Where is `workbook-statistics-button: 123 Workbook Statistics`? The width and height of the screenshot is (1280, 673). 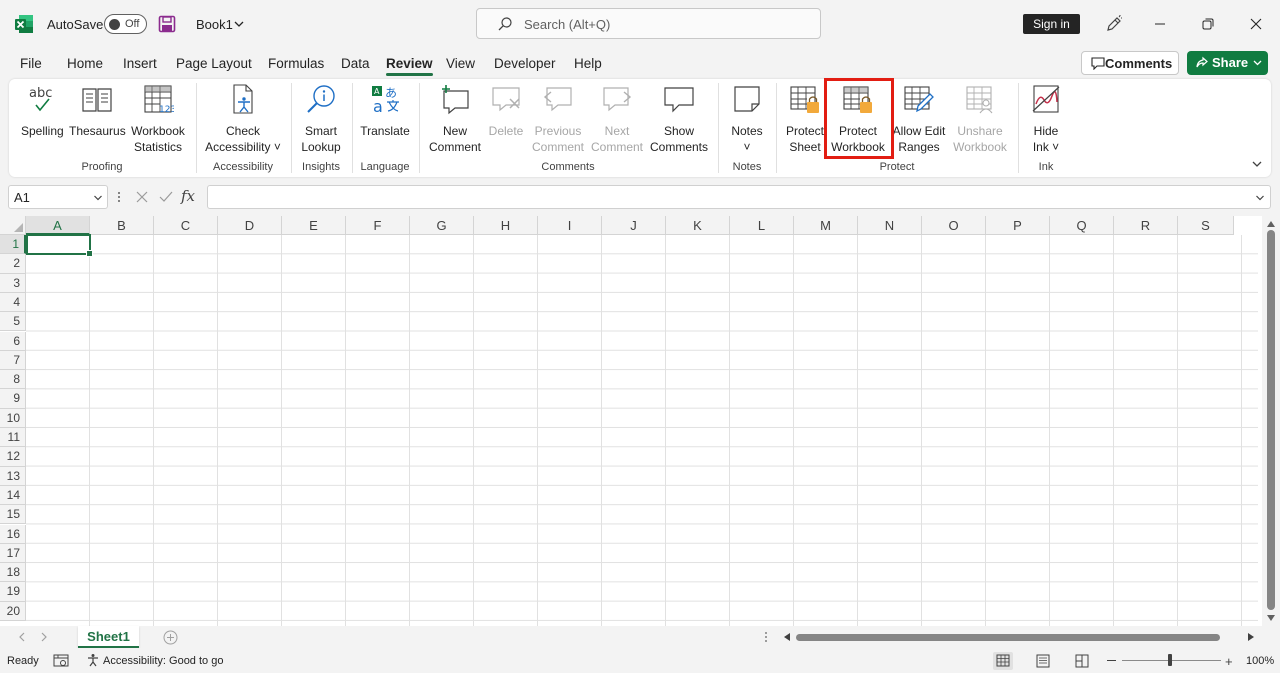 workbook-statistics-button: 123 Workbook Statistics is located at coordinates (158, 119).